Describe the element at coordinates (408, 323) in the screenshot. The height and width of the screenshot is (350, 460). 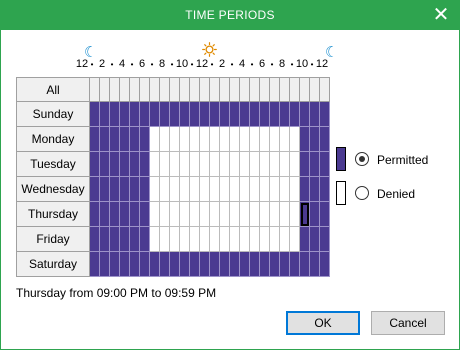
I see `cancel-button: Cancel` at that location.